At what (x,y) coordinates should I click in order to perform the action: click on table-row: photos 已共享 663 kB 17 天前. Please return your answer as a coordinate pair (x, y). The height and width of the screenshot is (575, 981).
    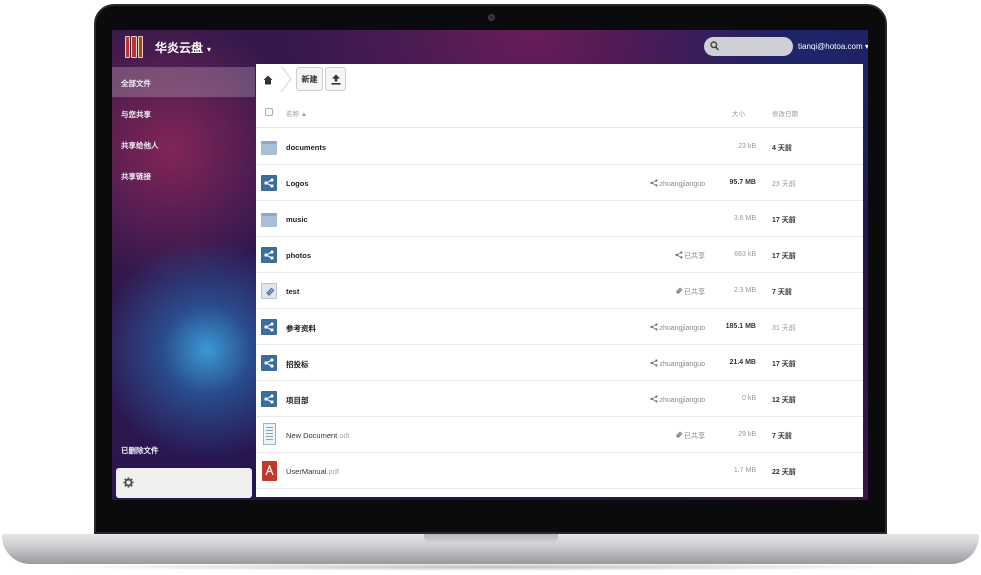
    Looking at the image, I should click on (559, 255).